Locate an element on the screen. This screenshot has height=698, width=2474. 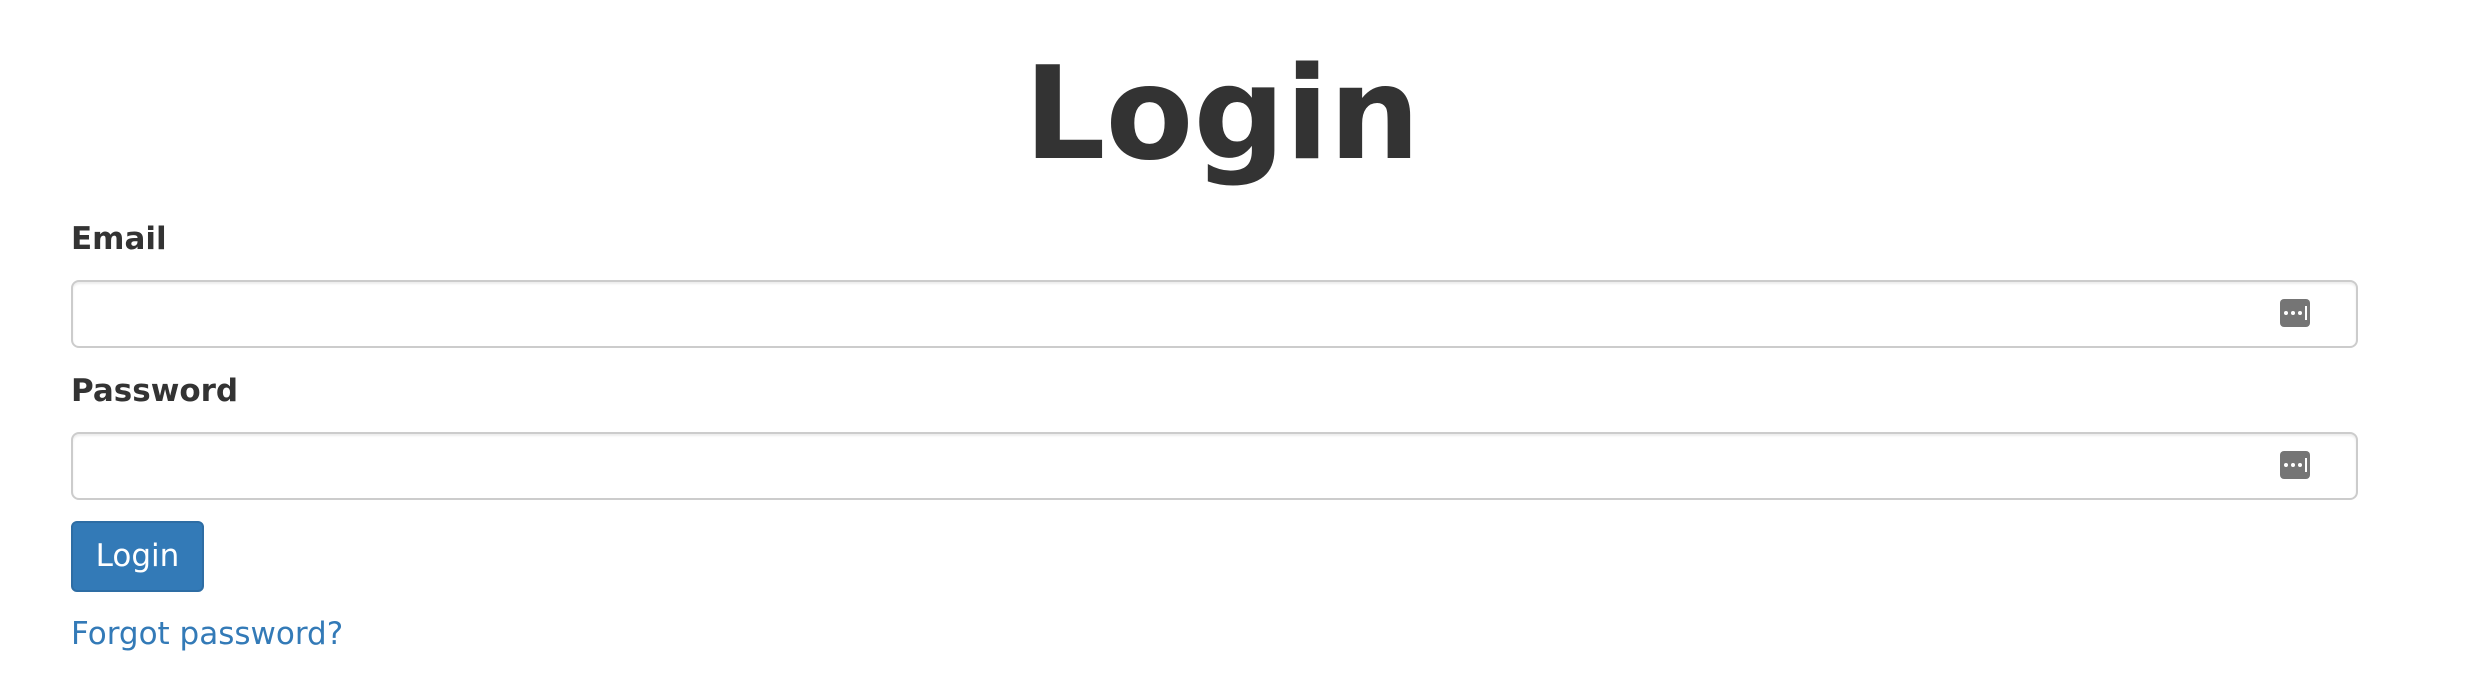
forgot-password-link: Forgot password? is located at coordinates (207, 634).